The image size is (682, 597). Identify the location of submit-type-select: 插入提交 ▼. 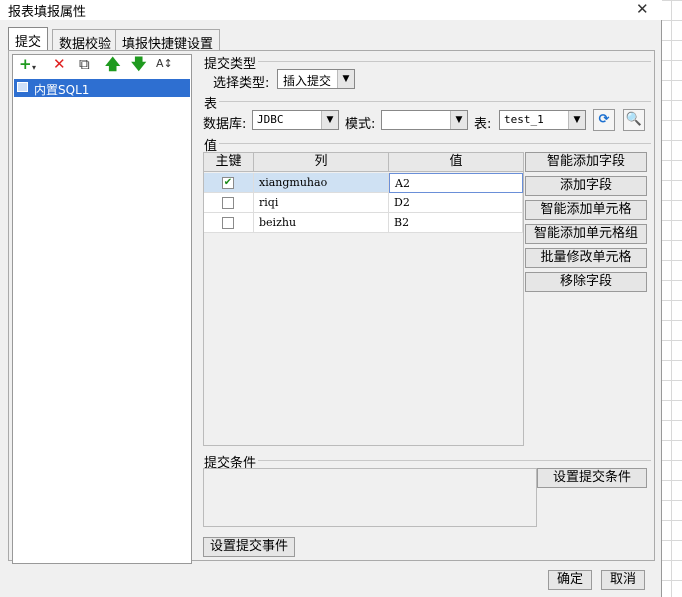
(316, 79).